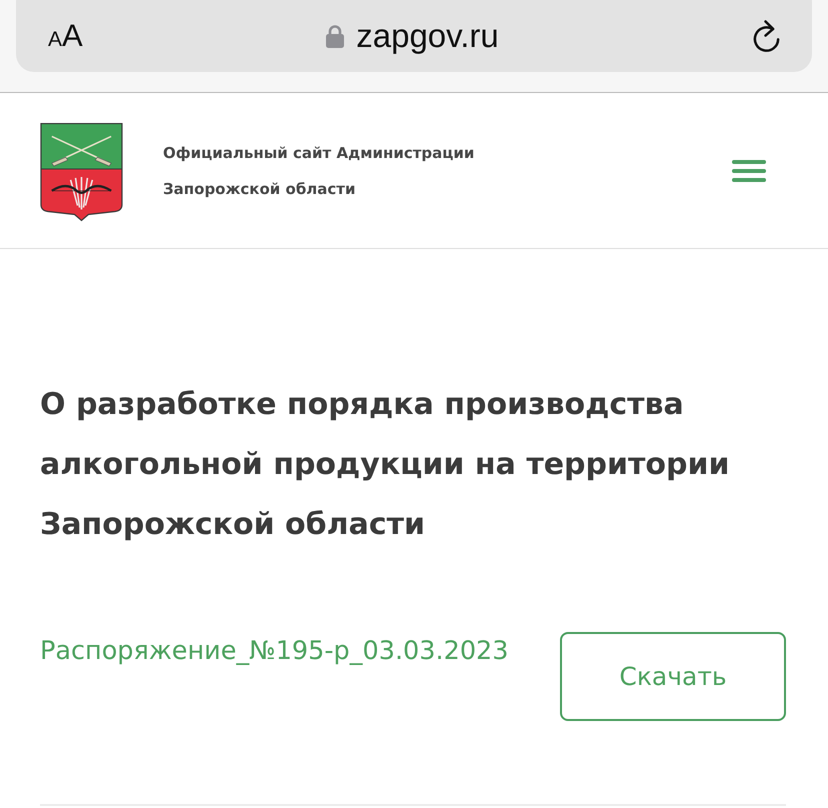 Image resolution: width=828 pixels, height=808 pixels. I want to click on text-size-button: AA, so click(68, 36).